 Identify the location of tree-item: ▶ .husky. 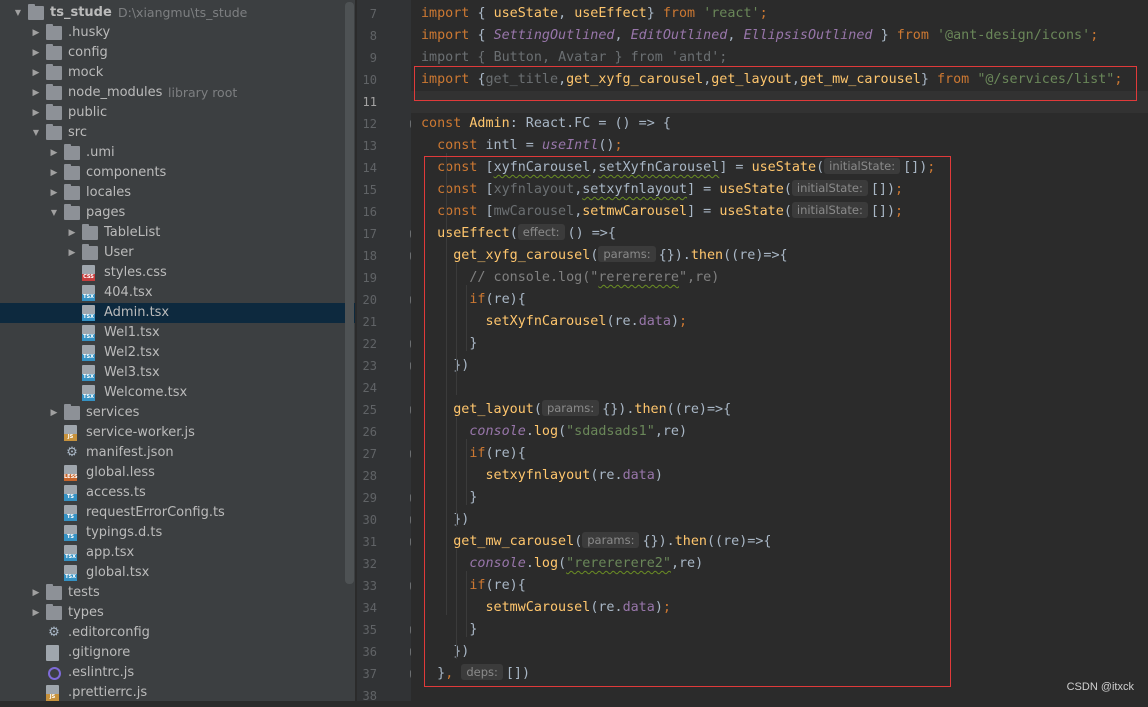
(177, 33).